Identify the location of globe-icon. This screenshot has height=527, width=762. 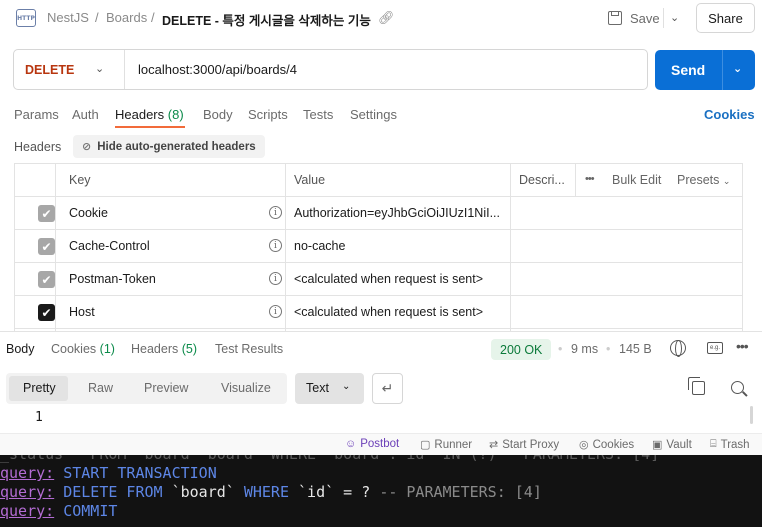
(678, 348).